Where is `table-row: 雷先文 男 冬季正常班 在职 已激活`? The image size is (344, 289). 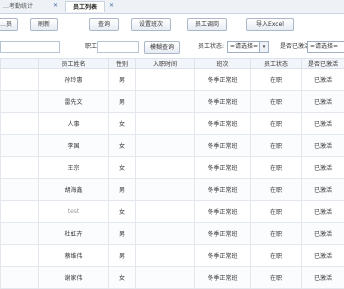
table-row: 雷先文 男 冬季正常班 在职 已激活 is located at coordinates (172, 102).